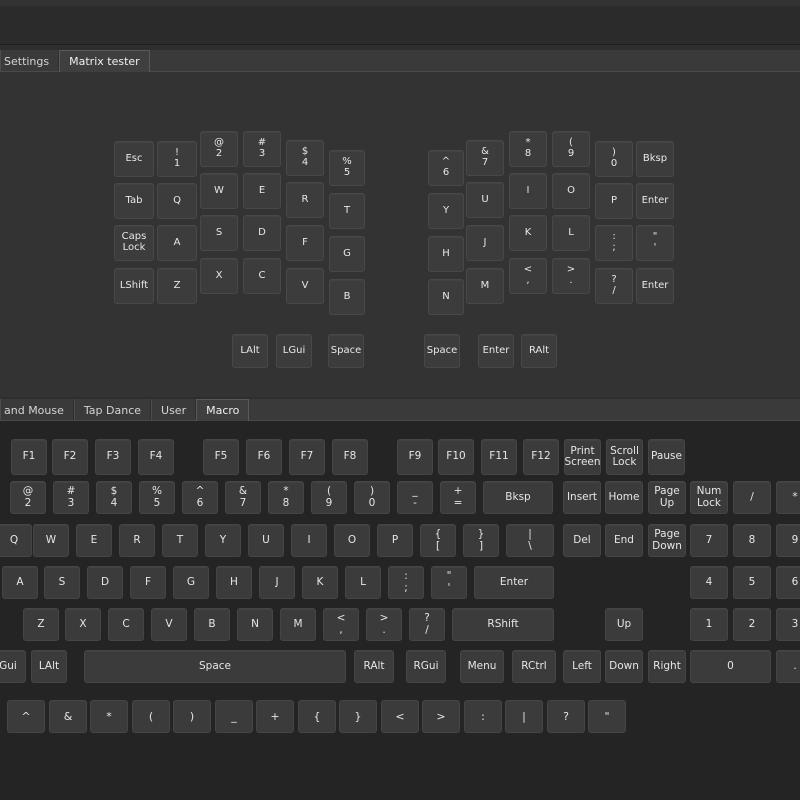 The width and height of the screenshot is (800, 800). I want to click on key-f5: F5, so click(221, 457).